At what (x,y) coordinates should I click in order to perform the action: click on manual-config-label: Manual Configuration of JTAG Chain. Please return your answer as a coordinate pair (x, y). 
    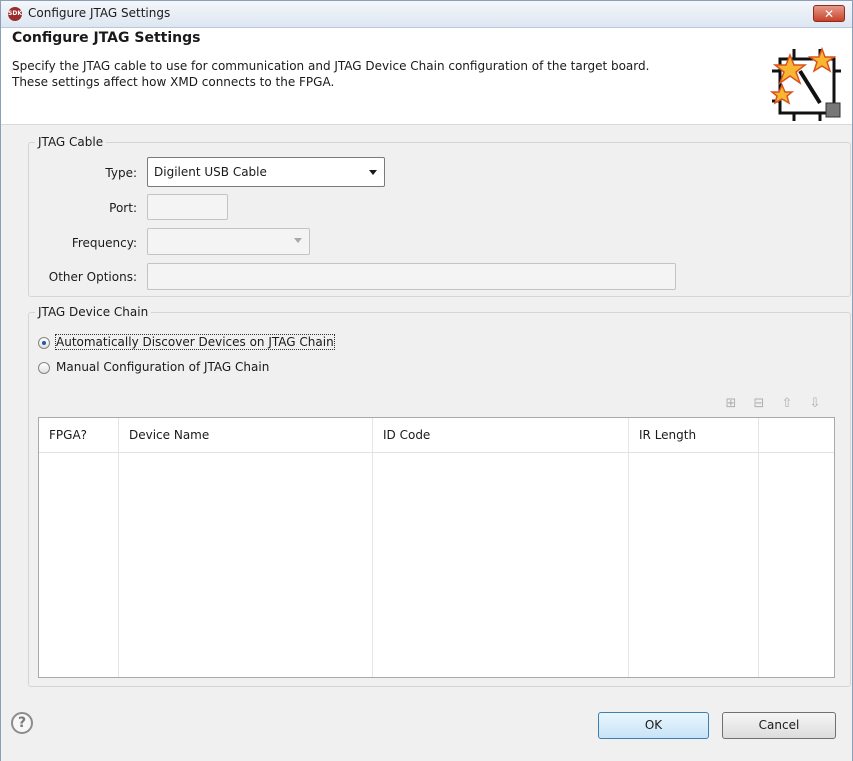
    Looking at the image, I should click on (162, 367).